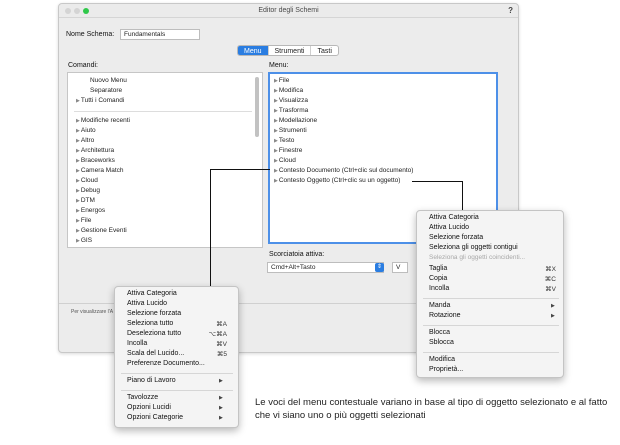 This screenshot has width=620, height=445. I want to click on editor-tabs: Menu Strumenti Tasti, so click(288, 50).